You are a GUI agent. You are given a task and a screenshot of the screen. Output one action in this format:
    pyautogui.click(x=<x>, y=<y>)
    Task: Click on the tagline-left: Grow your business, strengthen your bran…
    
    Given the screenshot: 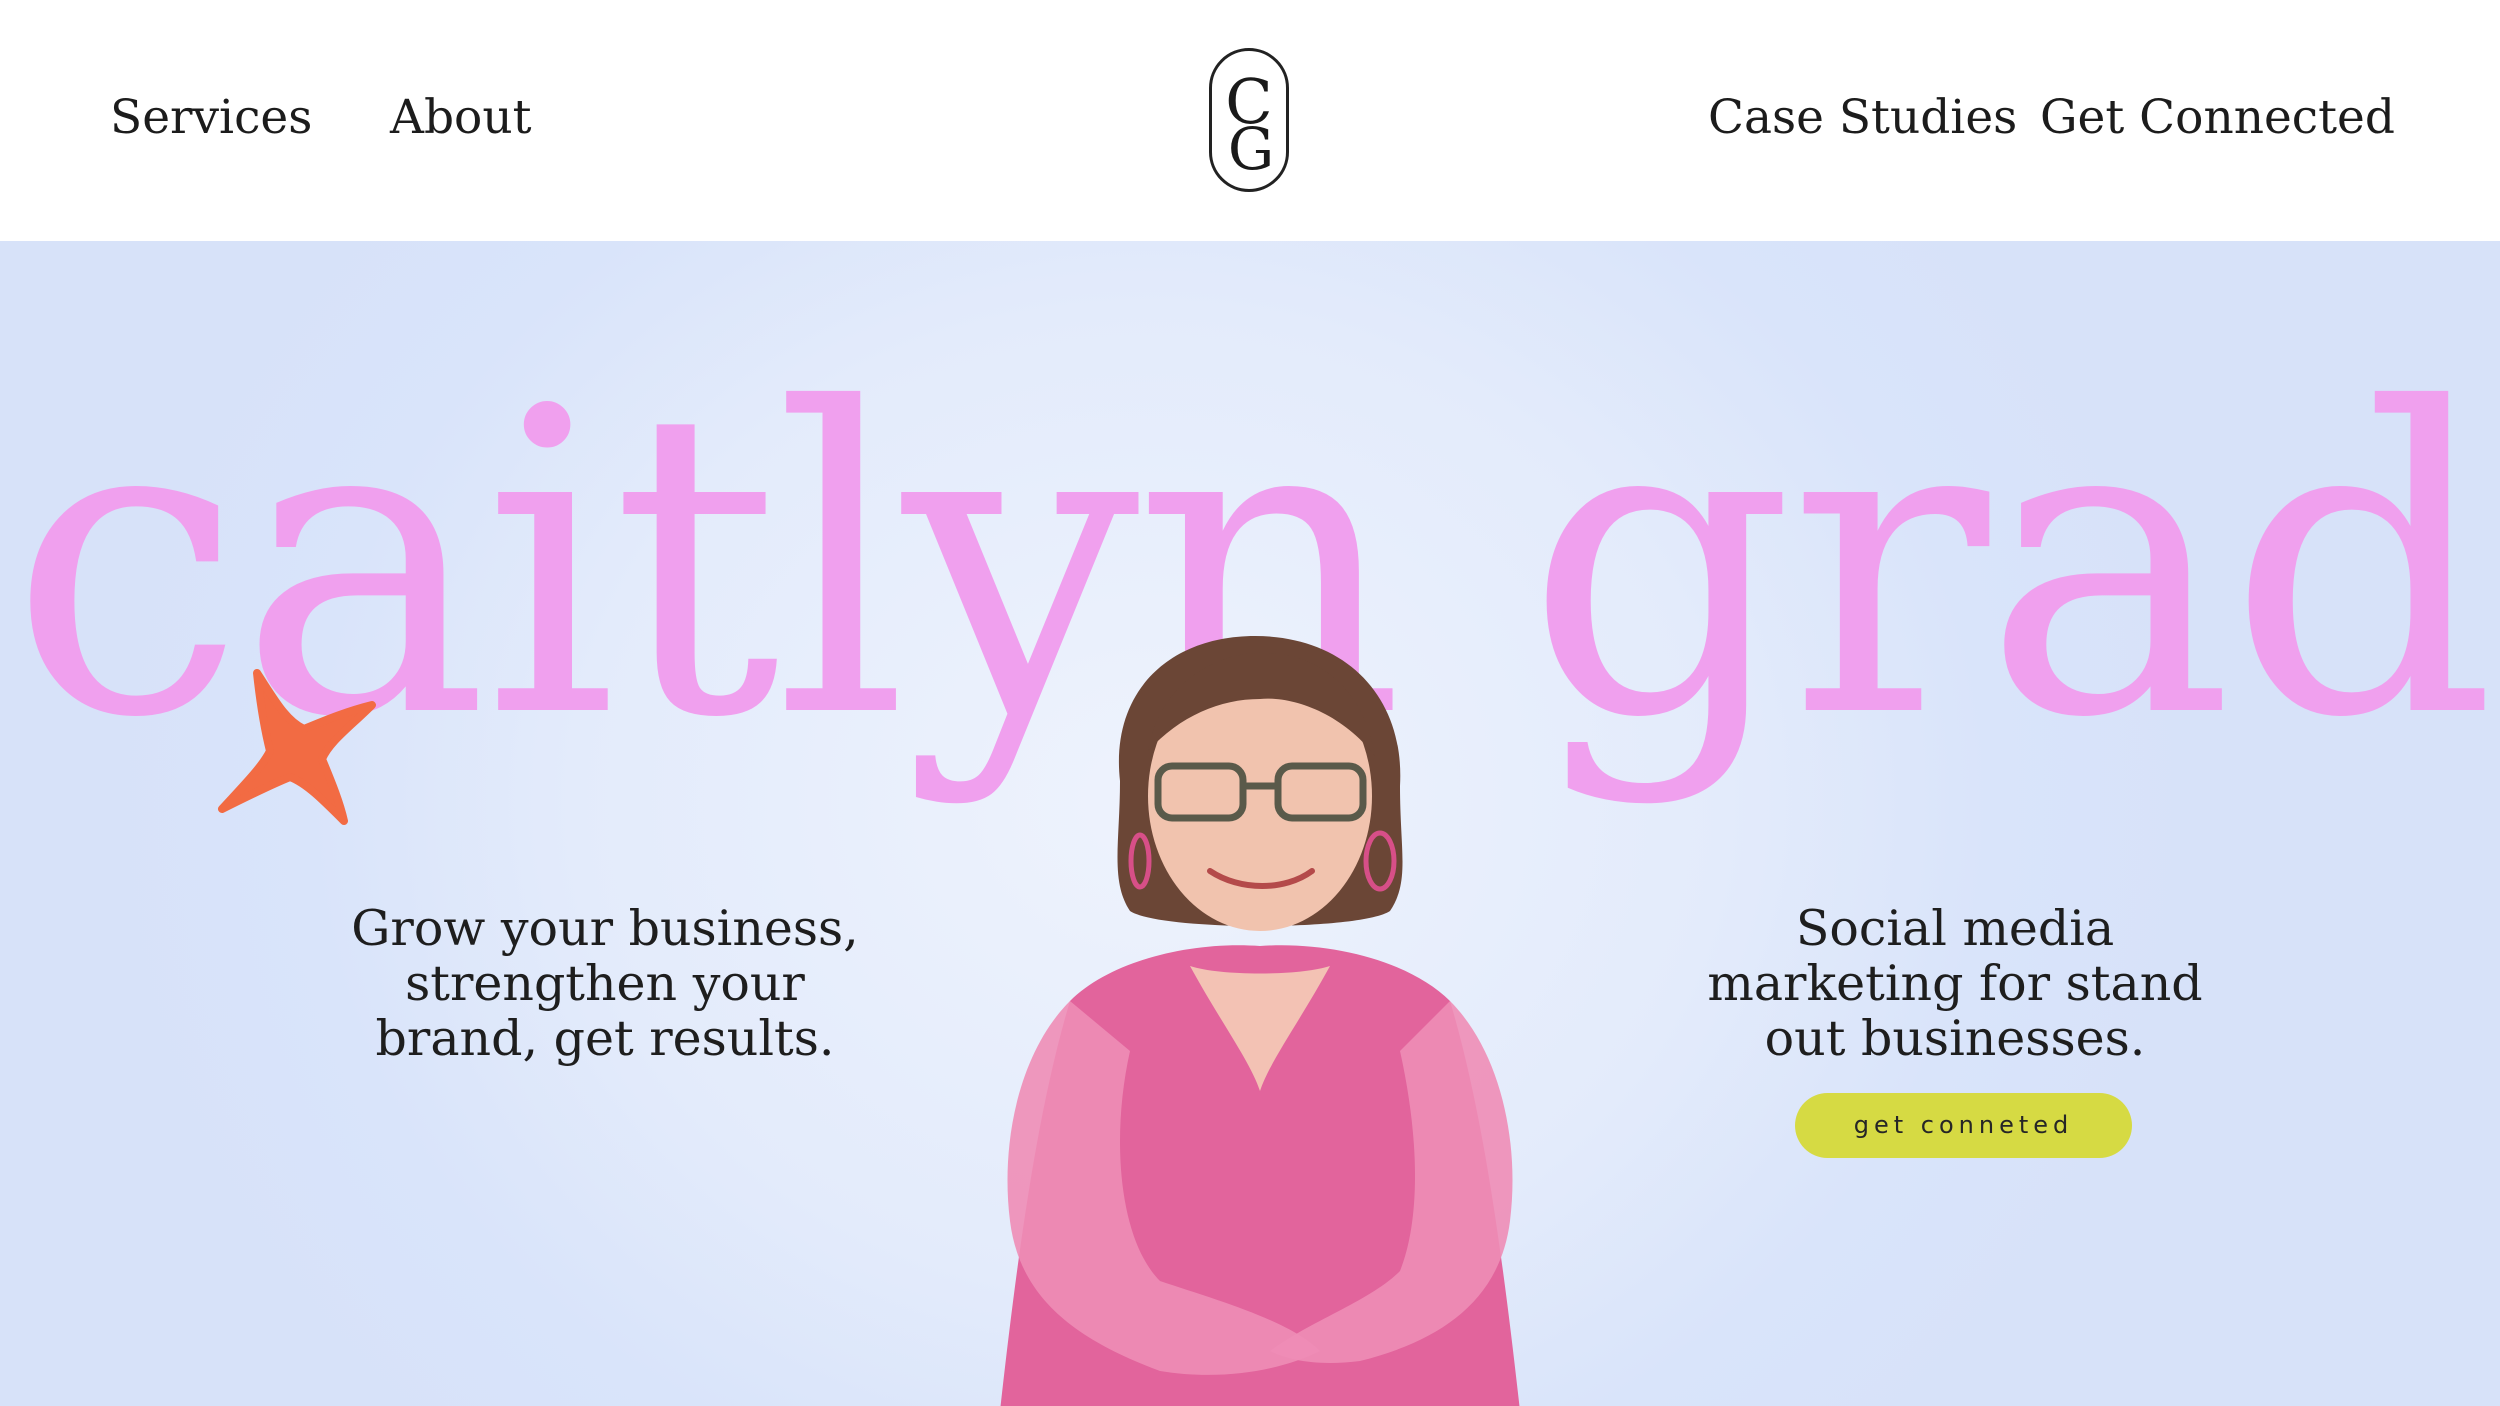 What is the action you would take?
    pyautogui.click(x=605, y=983)
    